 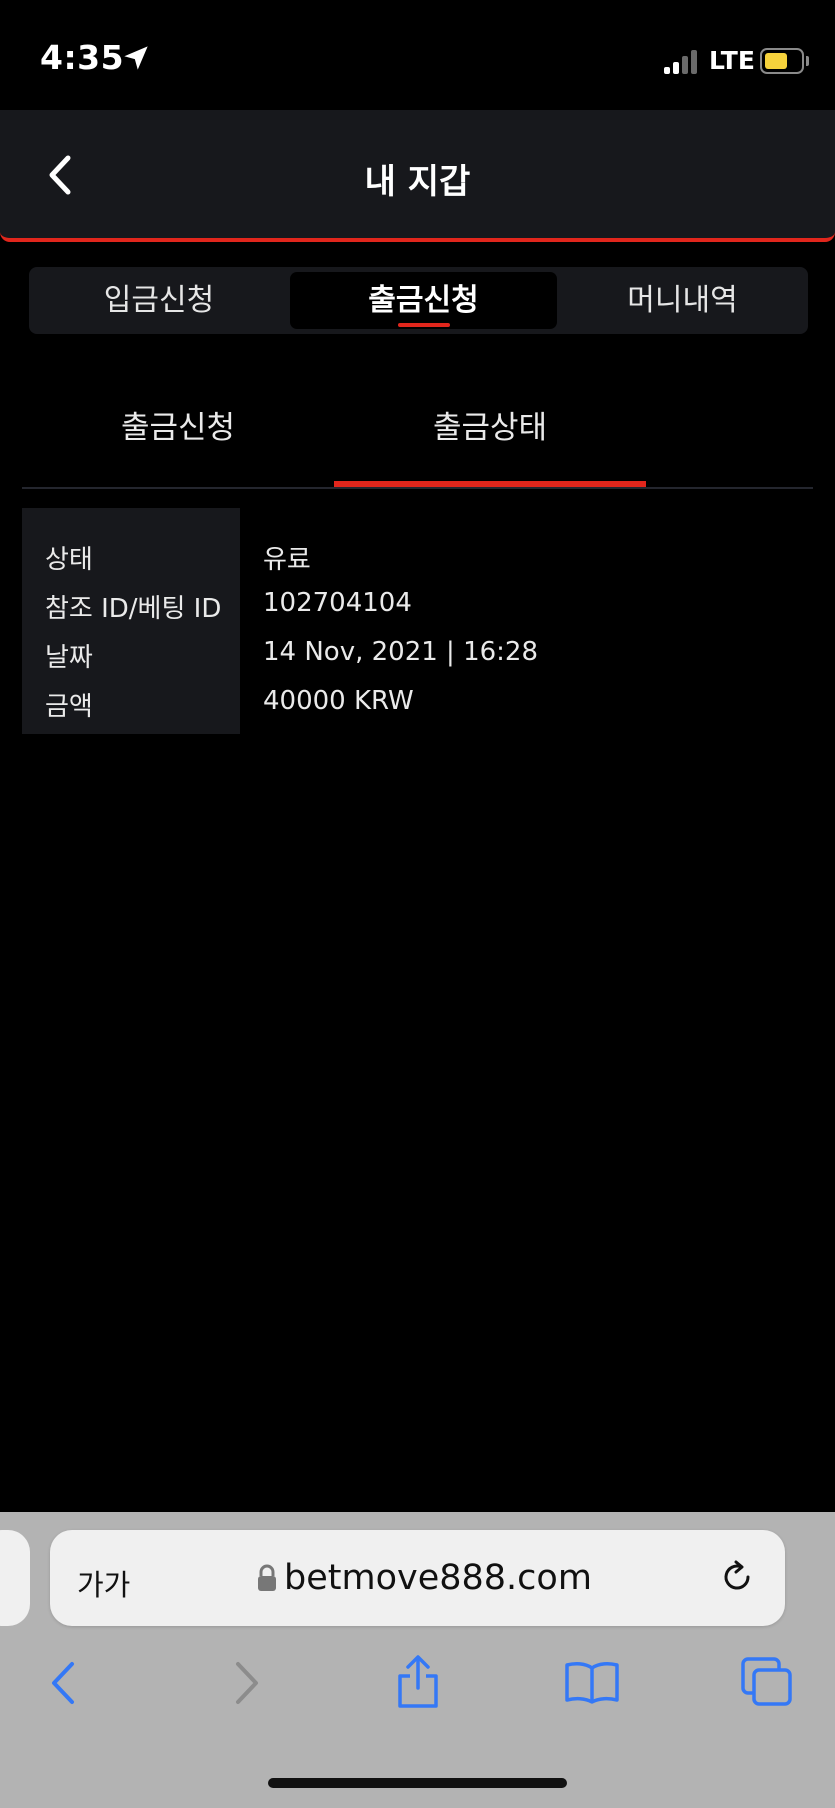 I want to click on detail-label-status: 상태, so click(x=69, y=560).